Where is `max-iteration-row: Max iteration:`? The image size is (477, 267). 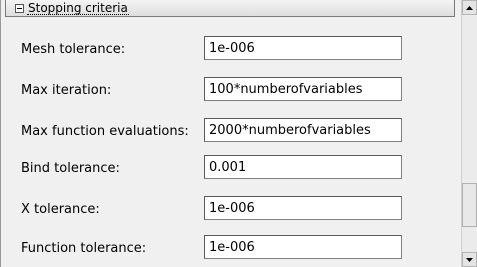 max-iteration-row: Max iteration: is located at coordinates (230, 91).